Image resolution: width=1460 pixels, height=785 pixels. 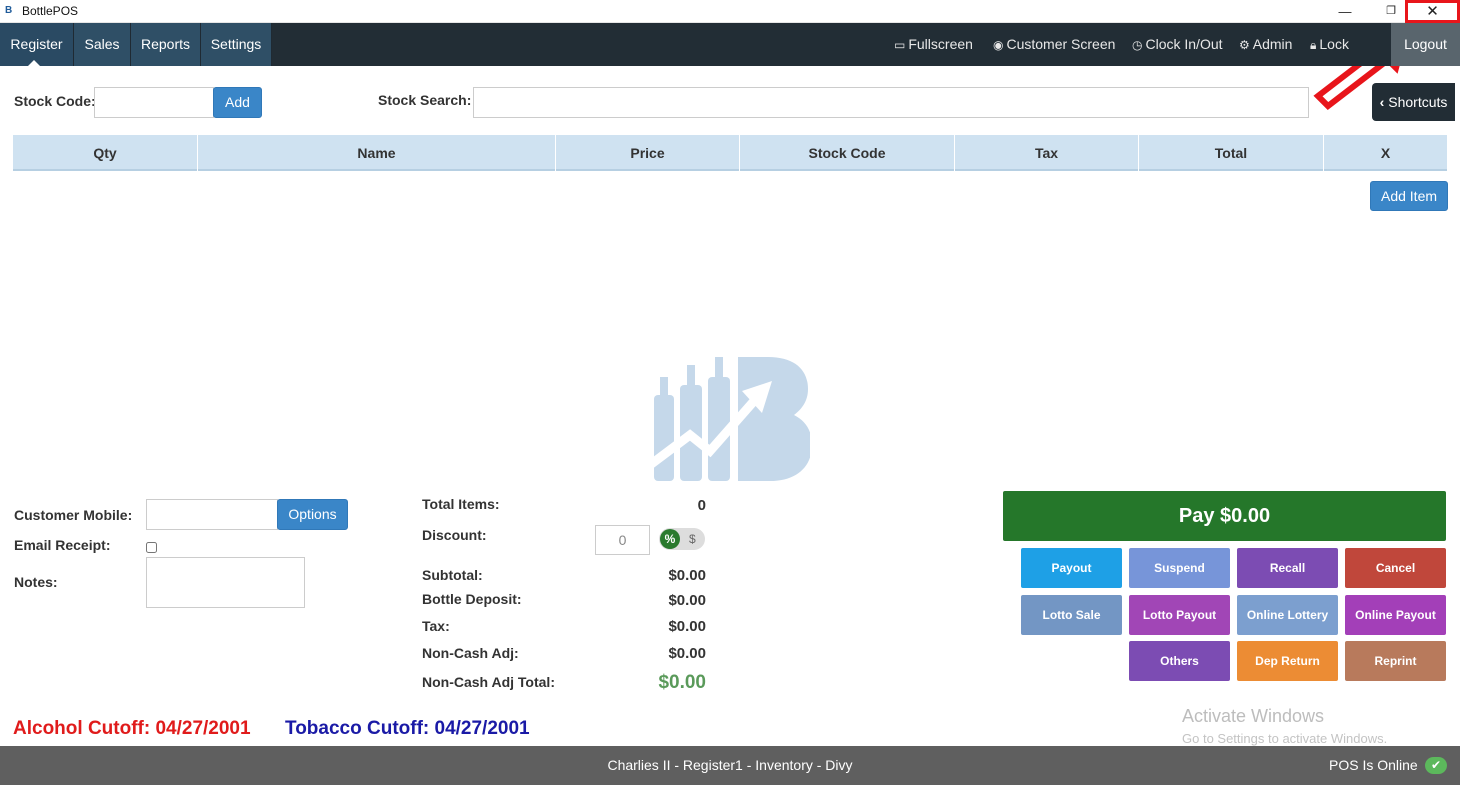 I want to click on tab-register: Register, so click(x=37, y=44).